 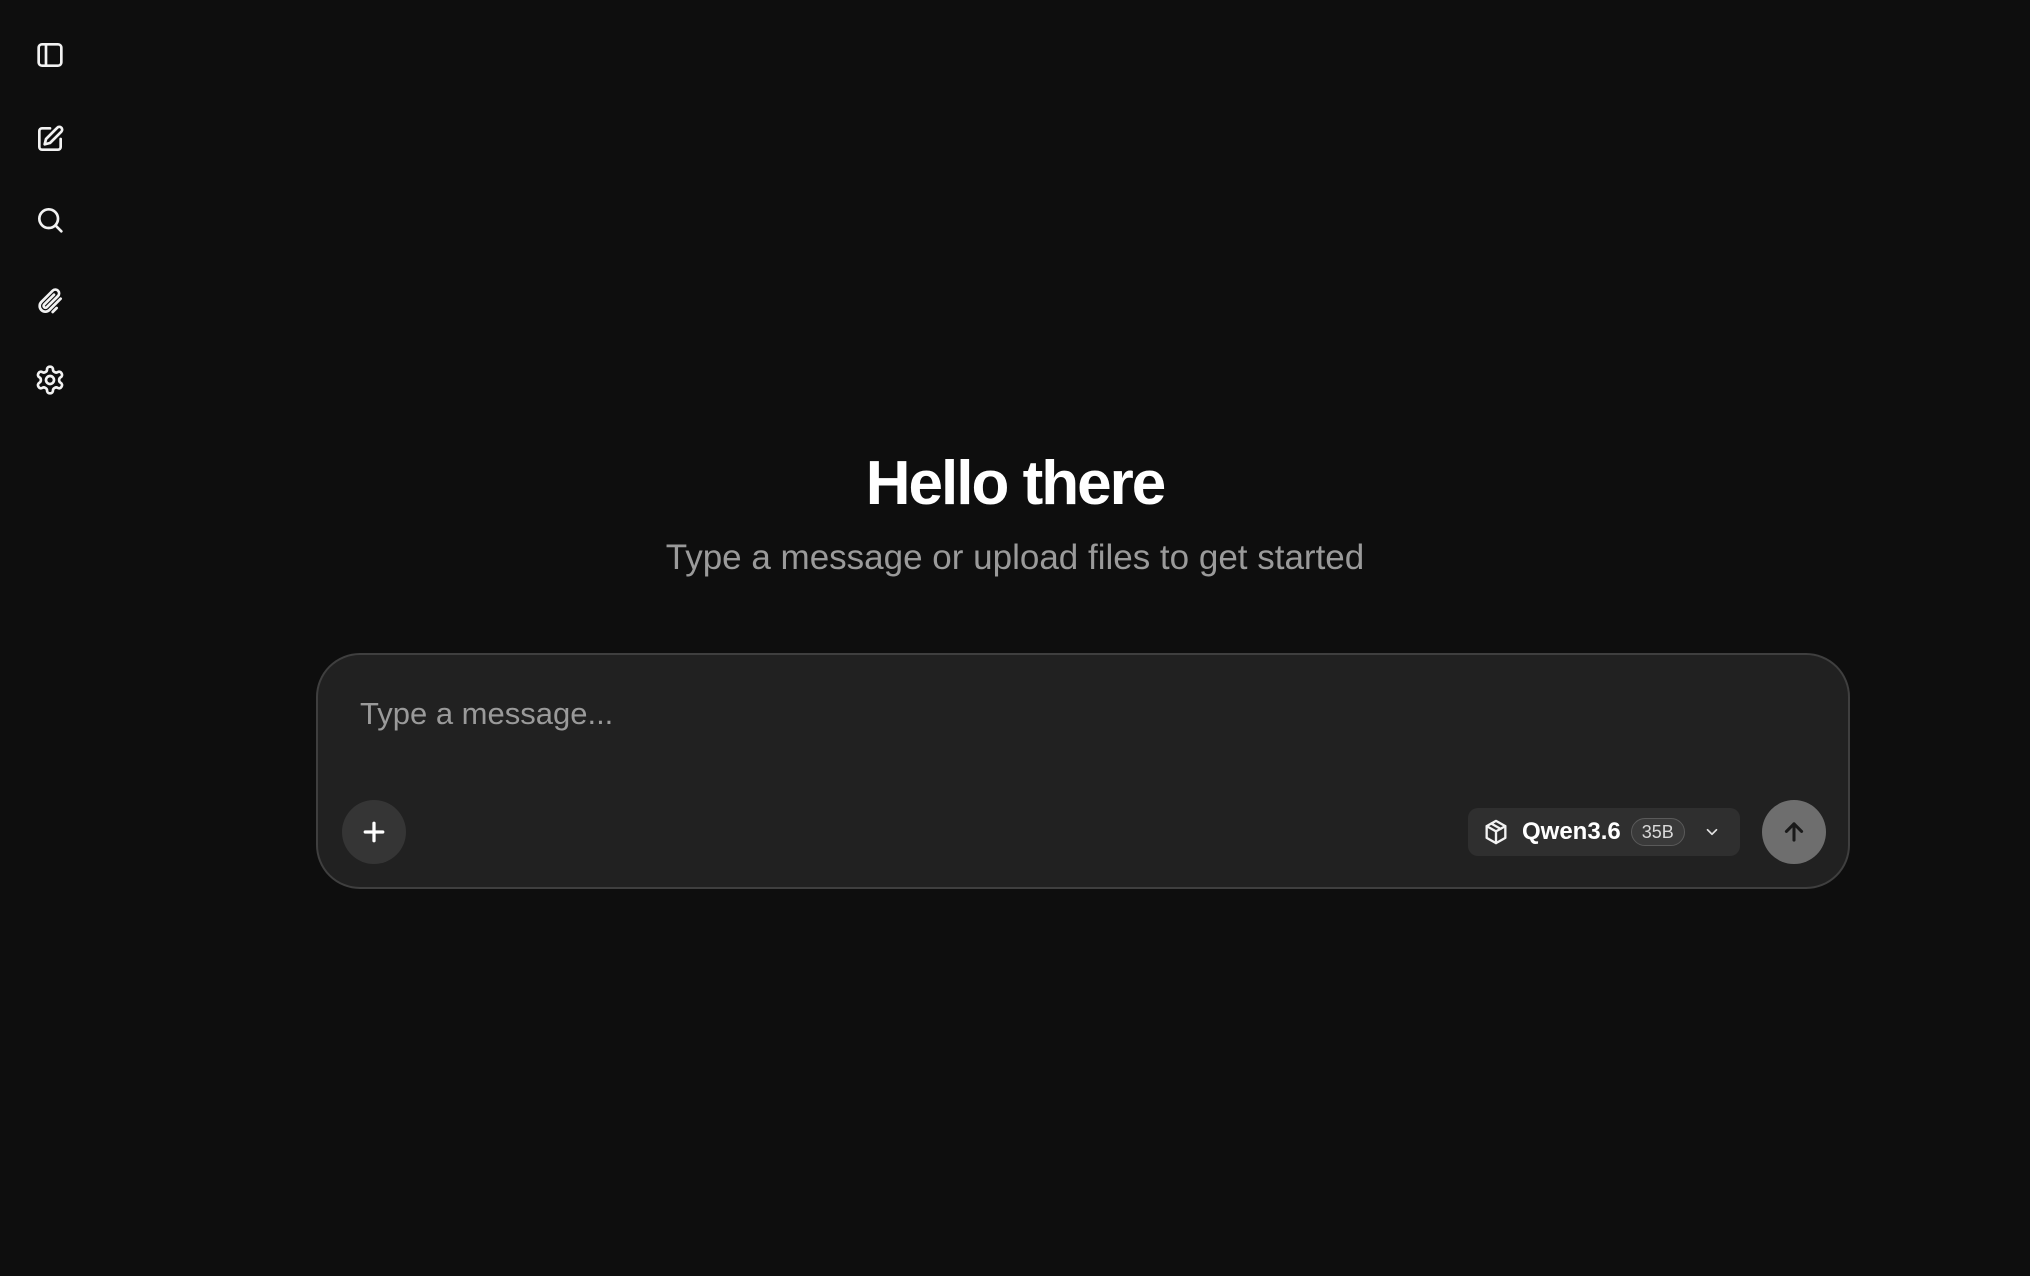 I want to click on search-icon, so click(x=50, y=220).